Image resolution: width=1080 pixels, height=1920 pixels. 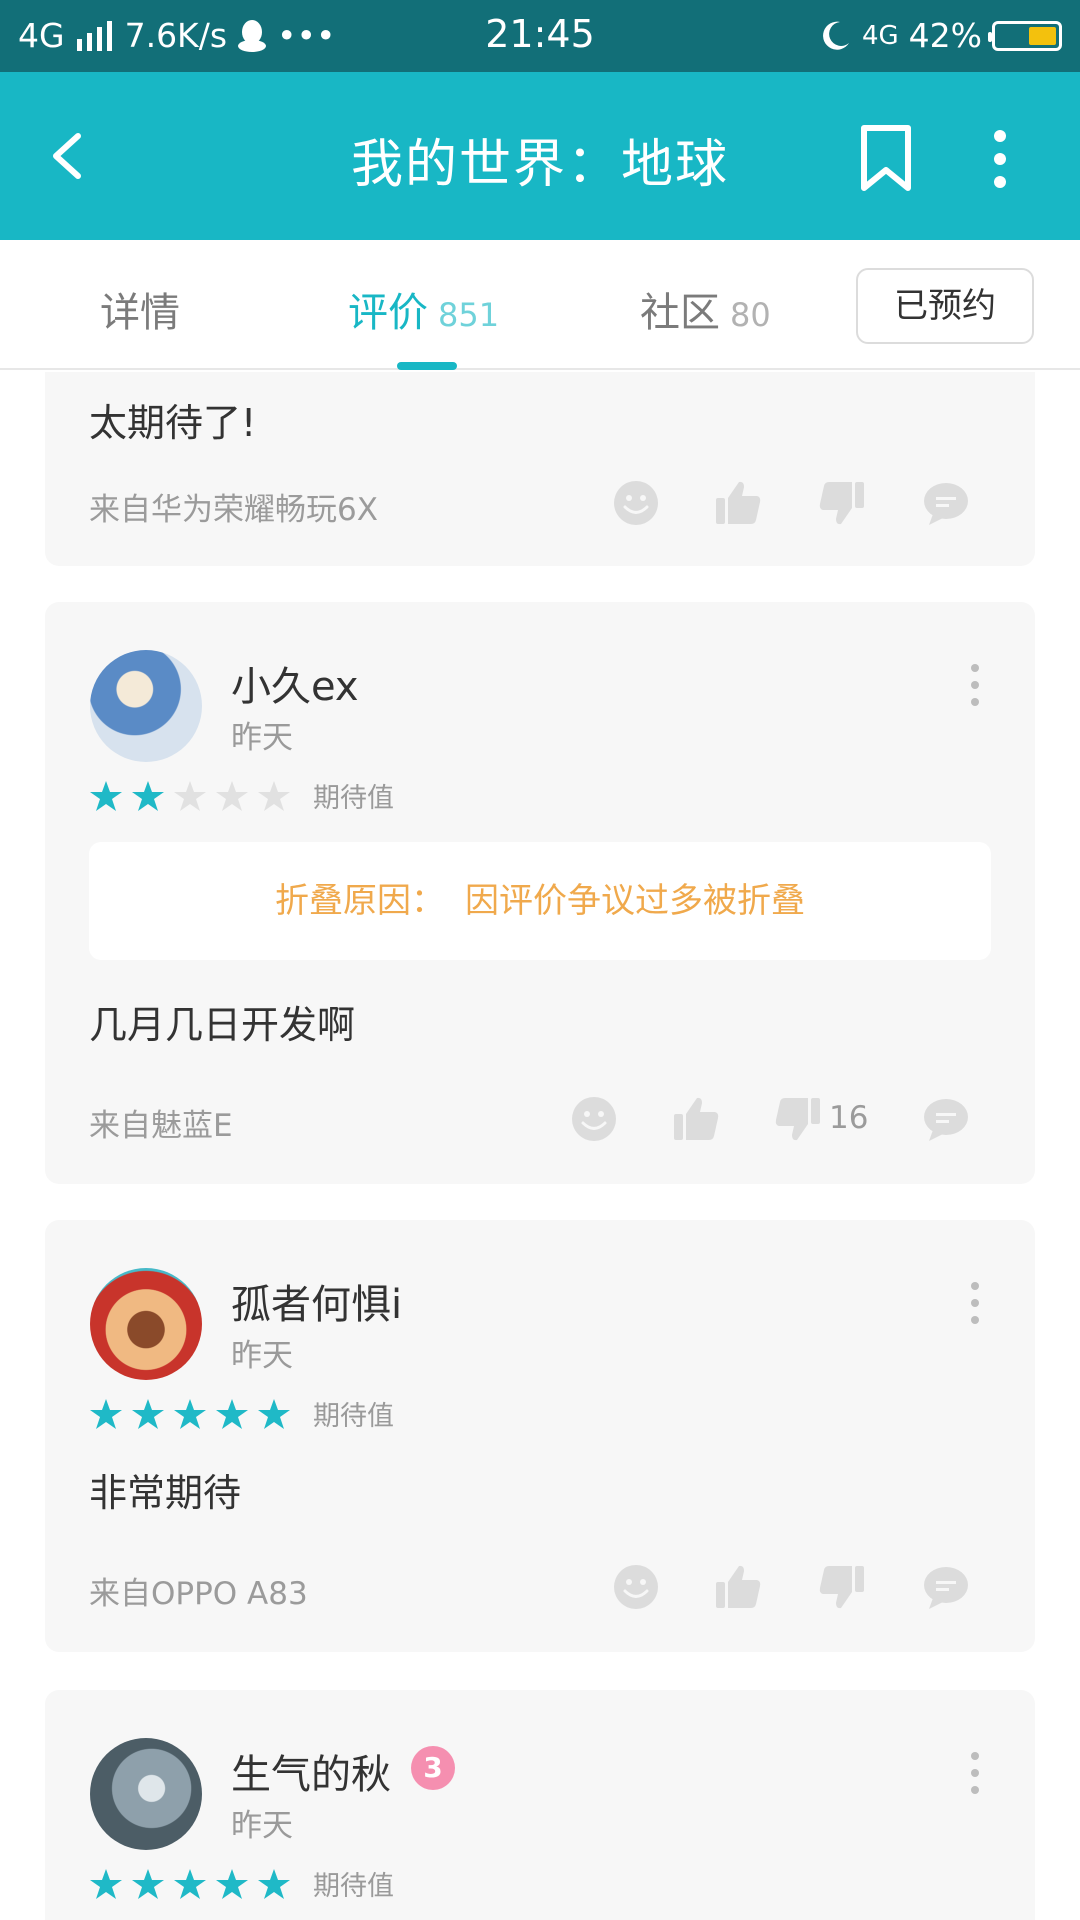 What do you see at coordinates (750, 315) in the screenshot?
I see `tab-community-count: 80` at bounding box center [750, 315].